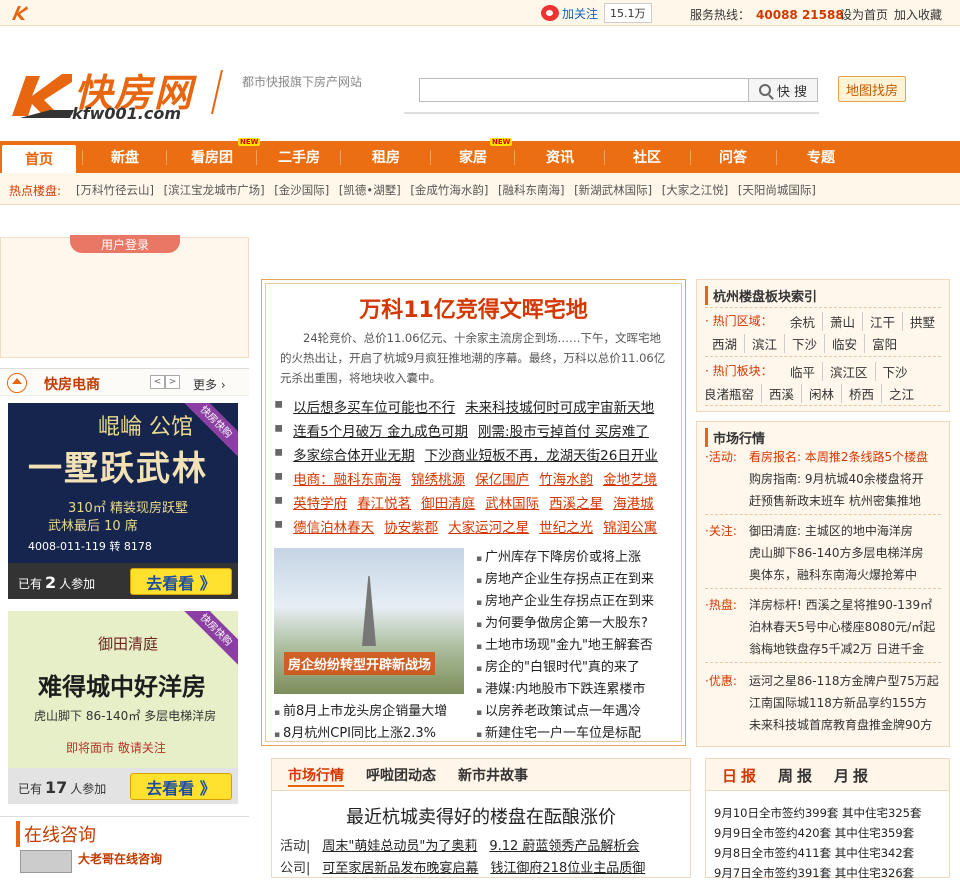 The image size is (960, 881). I want to click on set-homepage-link: 设为首页, so click(864, 14).